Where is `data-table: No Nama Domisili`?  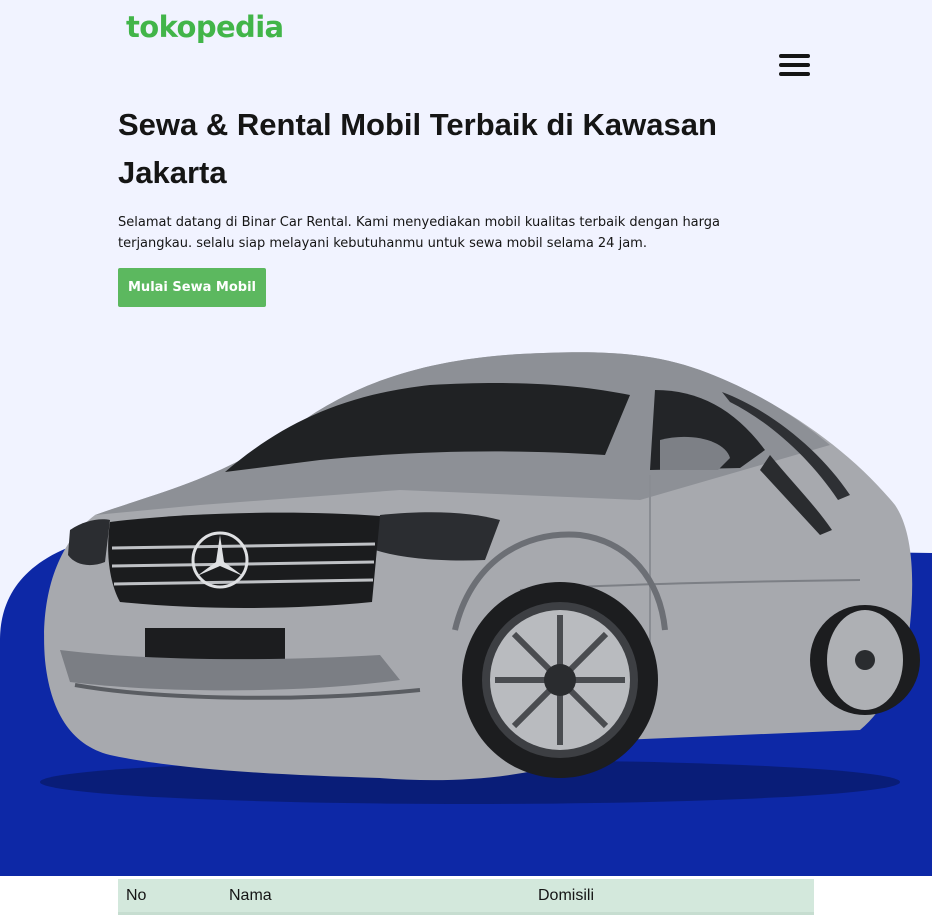 data-table: No Nama Domisili is located at coordinates (466, 897).